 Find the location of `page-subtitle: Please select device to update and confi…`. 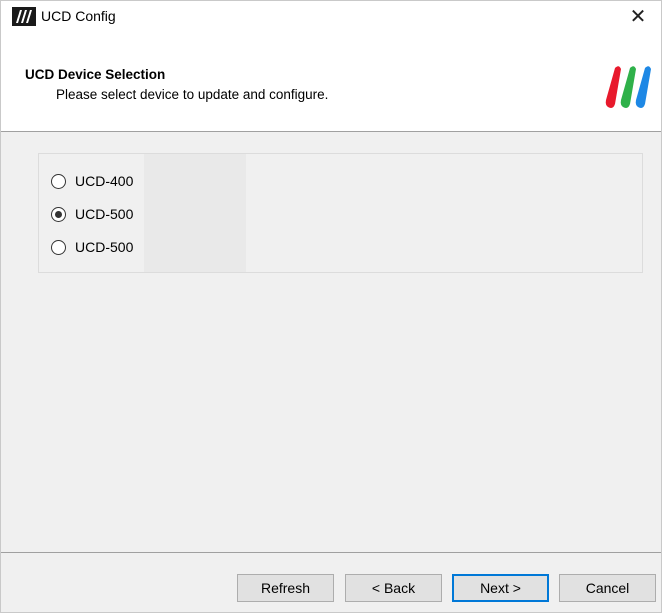

page-subtitle: Please select device to update and confi… is located at coordinates (192, 94).